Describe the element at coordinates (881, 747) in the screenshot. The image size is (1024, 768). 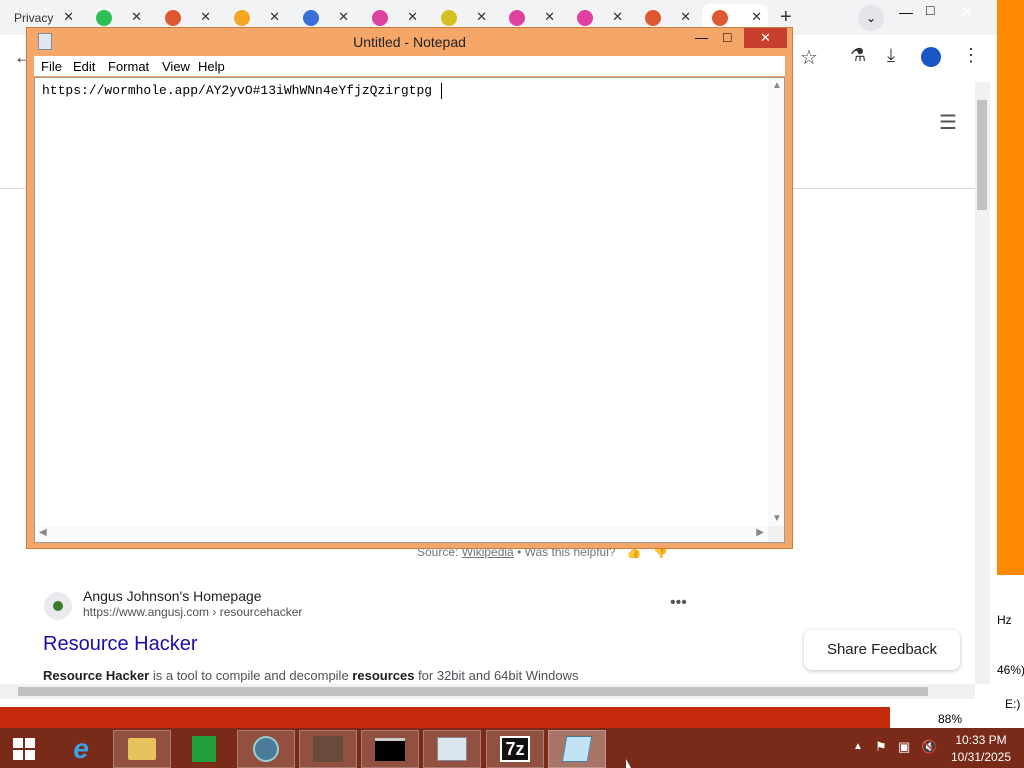
I see `action-center-flag-icon: ⚑` at that location.